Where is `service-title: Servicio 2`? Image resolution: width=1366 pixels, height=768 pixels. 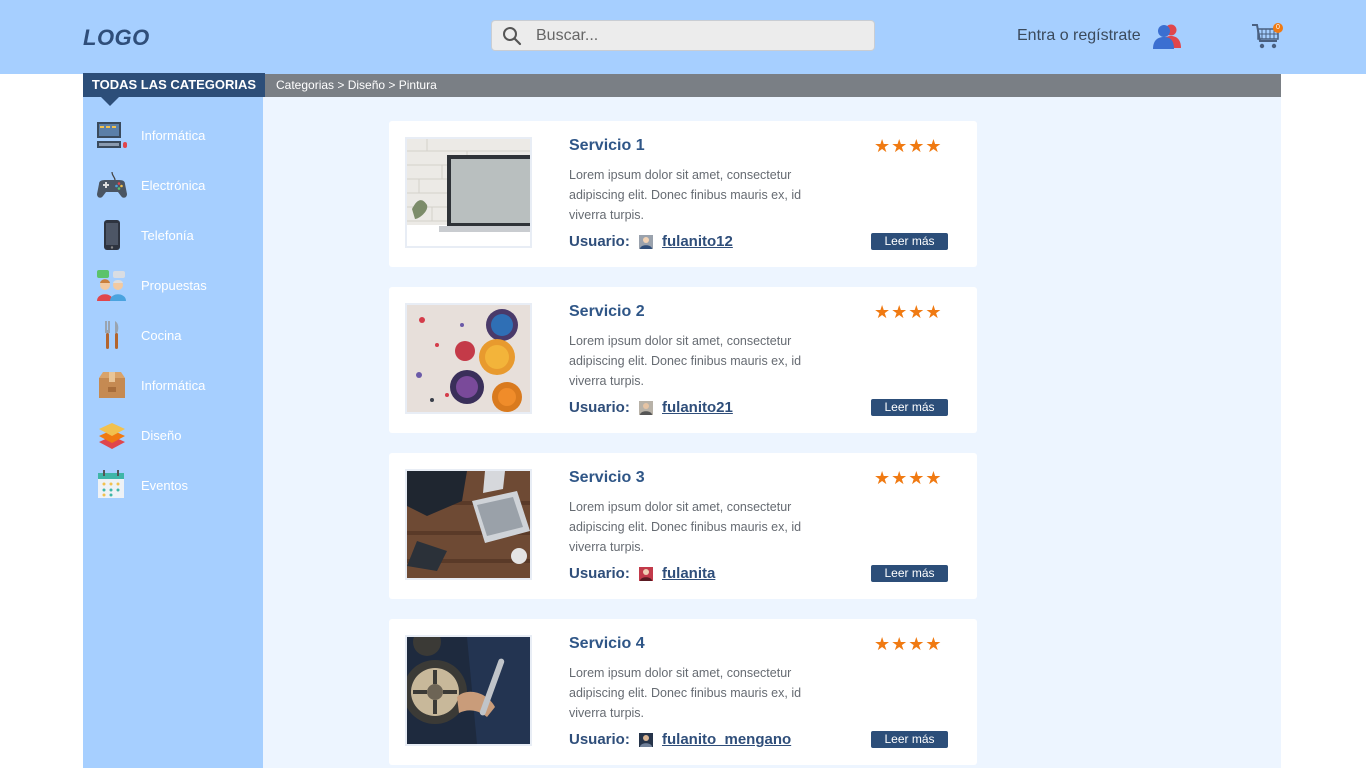
service-title: Servicio 2 is located at coordinates (607, 312).